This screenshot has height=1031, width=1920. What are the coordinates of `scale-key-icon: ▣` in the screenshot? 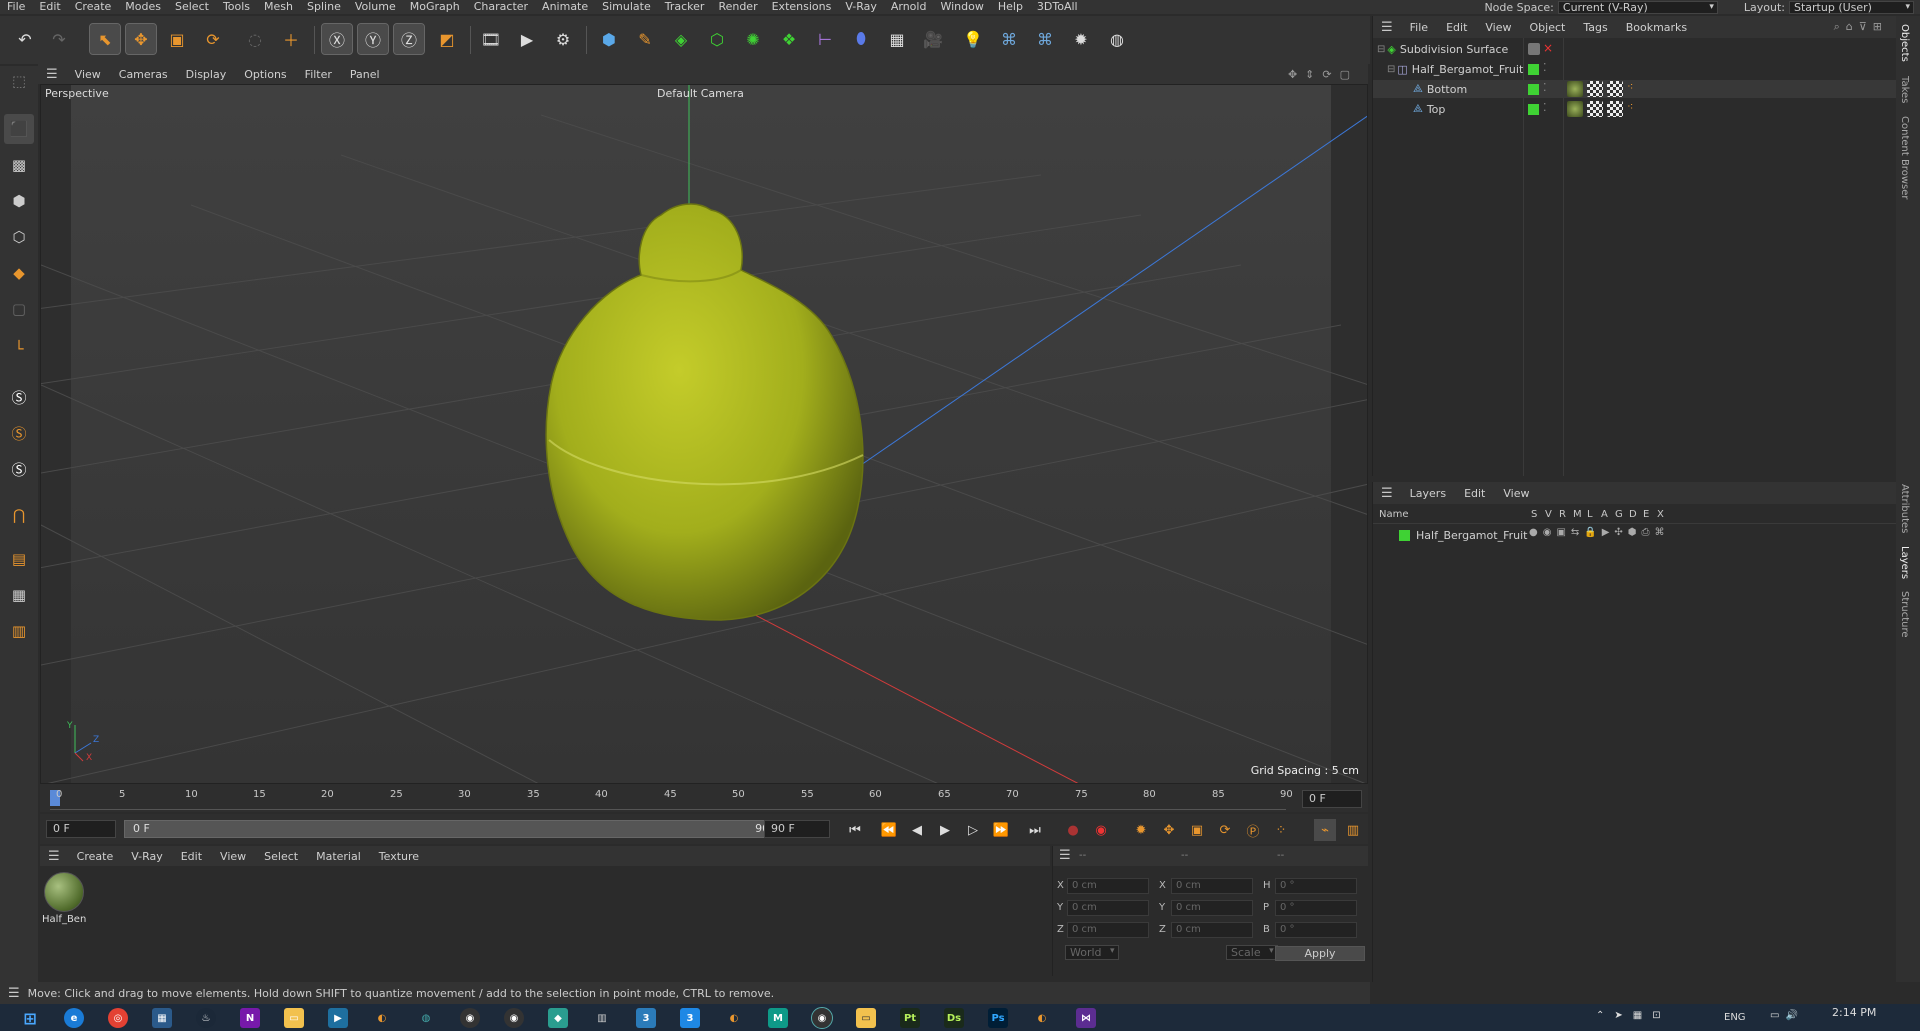 It's located at (1197, 830).